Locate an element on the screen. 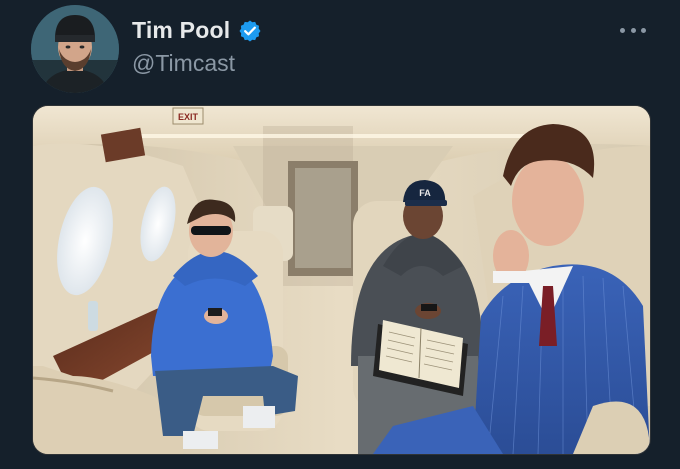 The image size is (680, 469). avatar-photo is located at coordinates (75, 49).